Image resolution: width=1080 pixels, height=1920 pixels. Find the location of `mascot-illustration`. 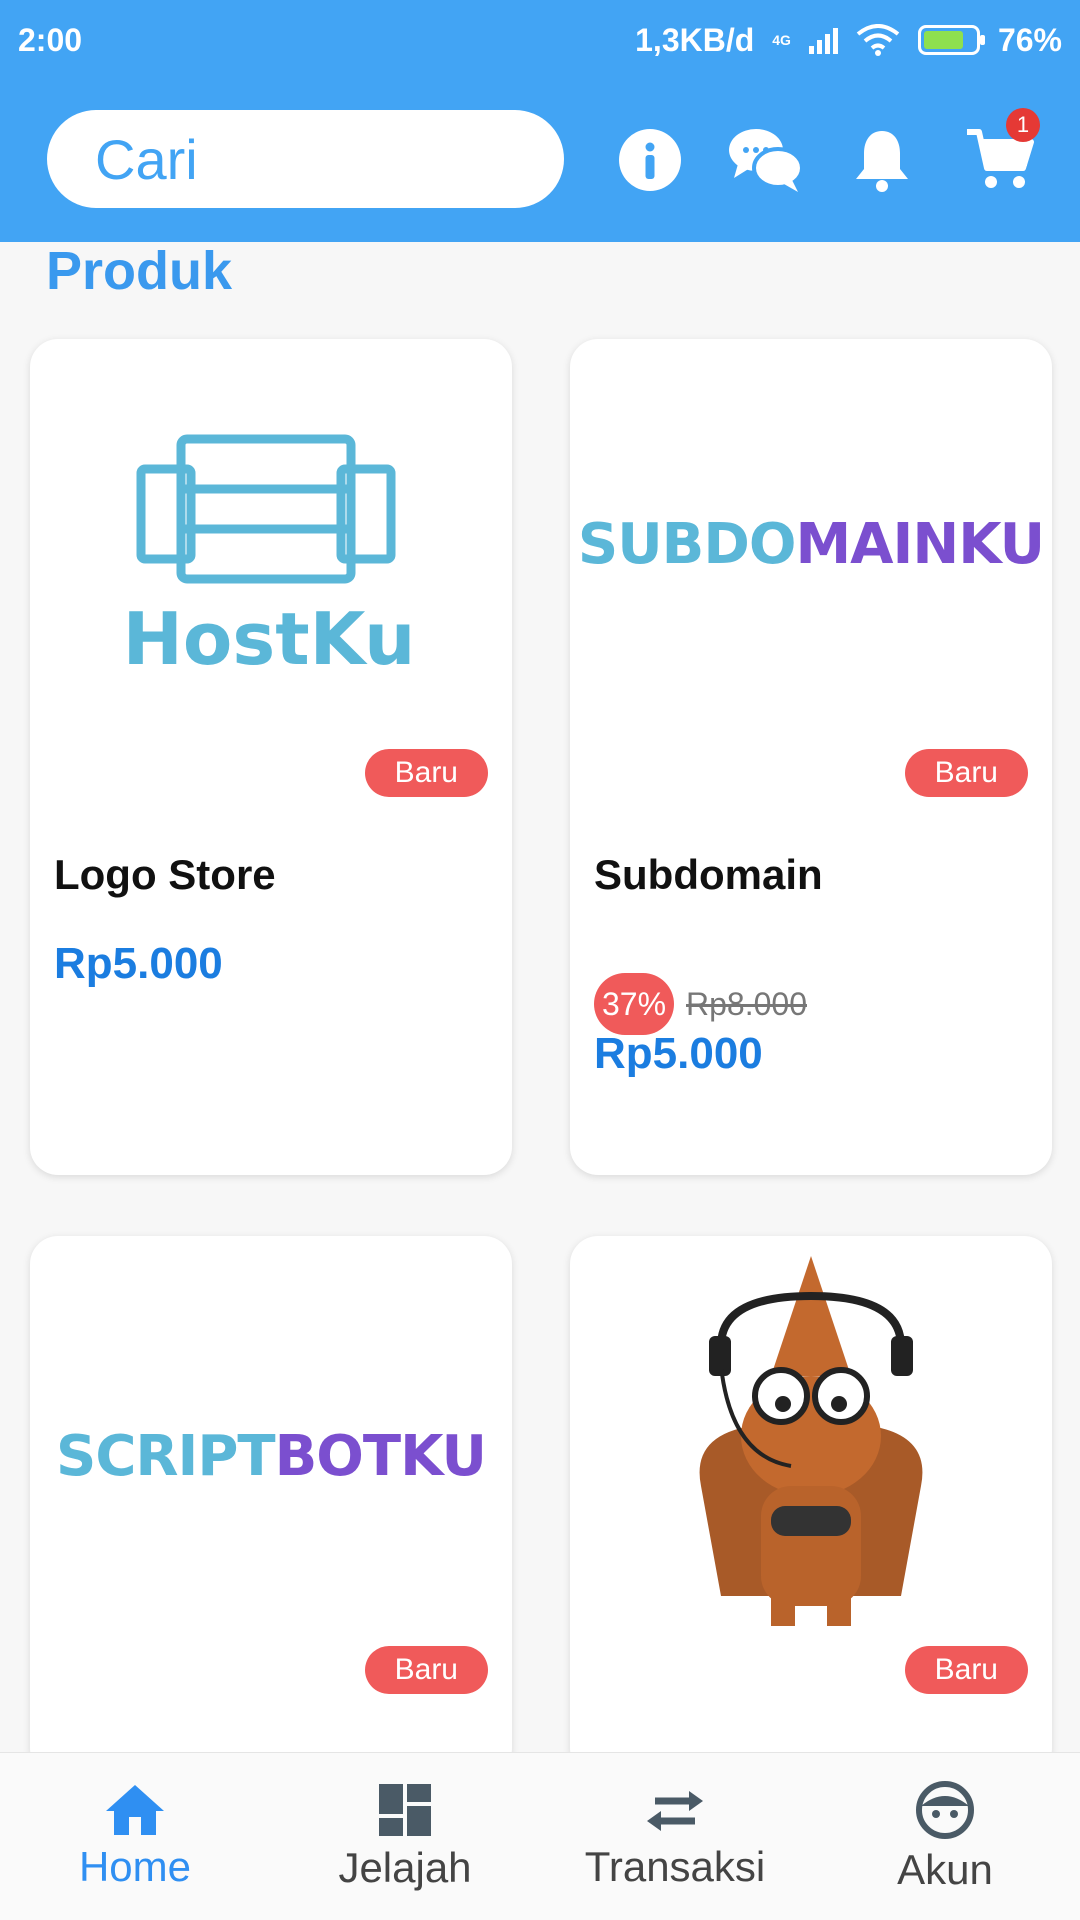

mascot-illustration is located at coordinates (811, 1441).